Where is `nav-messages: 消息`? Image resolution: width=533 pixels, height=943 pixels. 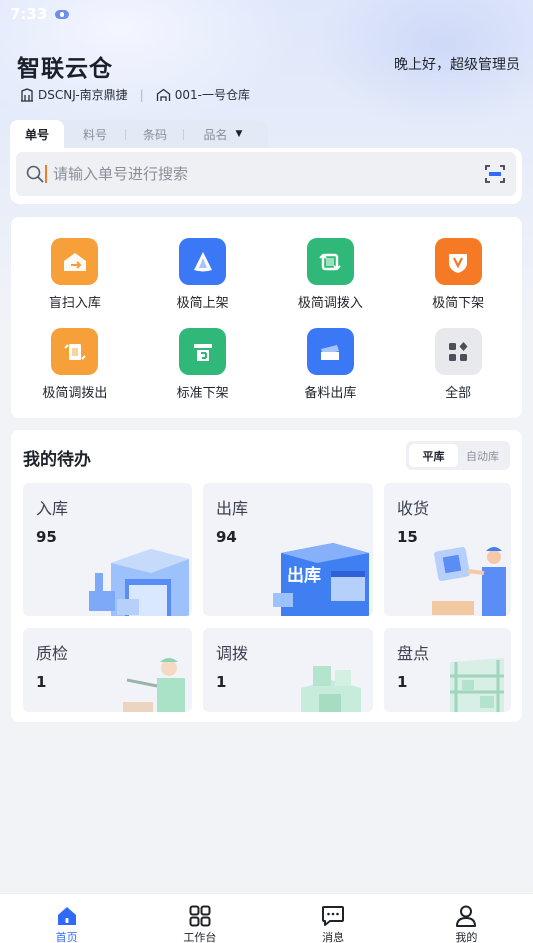
nav-messages: 消息 is located at coordinates (333, 918).